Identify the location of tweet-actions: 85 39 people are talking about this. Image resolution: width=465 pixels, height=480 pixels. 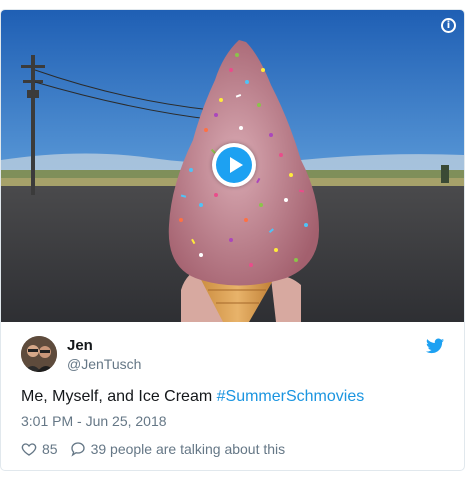
(153, 449).